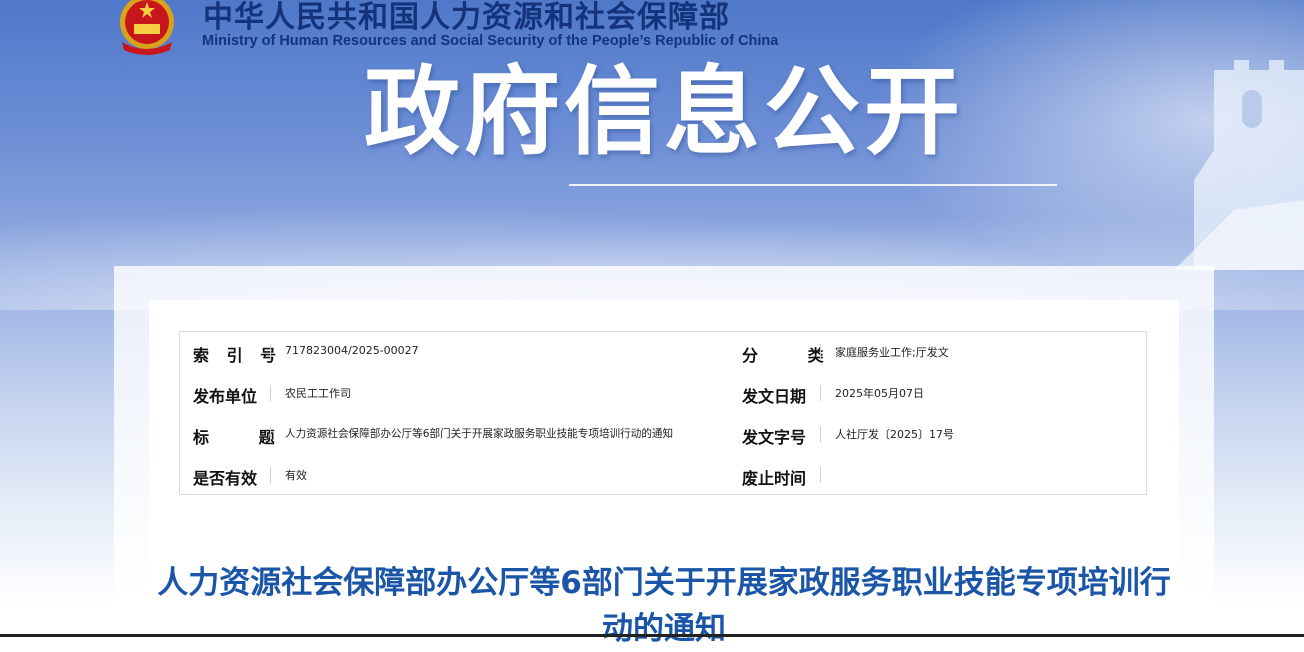  Describe the element at coordinates (225, 478) in the screenshot. I see `validity-label: 是否有效` at that location.